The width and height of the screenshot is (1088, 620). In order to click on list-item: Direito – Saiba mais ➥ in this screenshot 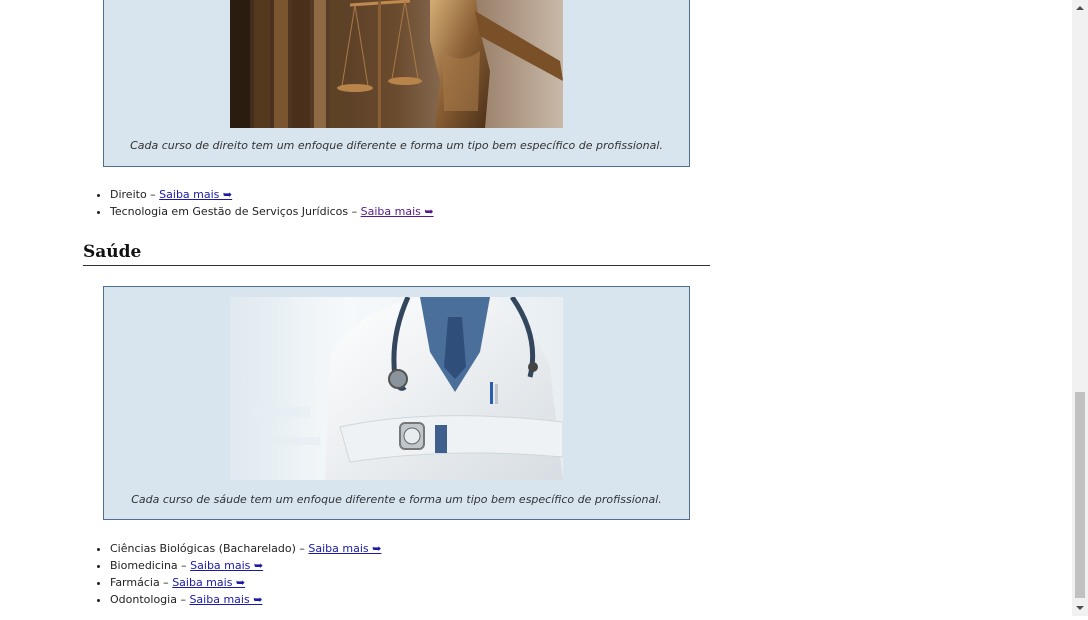, I will do `click(272, 194)`.